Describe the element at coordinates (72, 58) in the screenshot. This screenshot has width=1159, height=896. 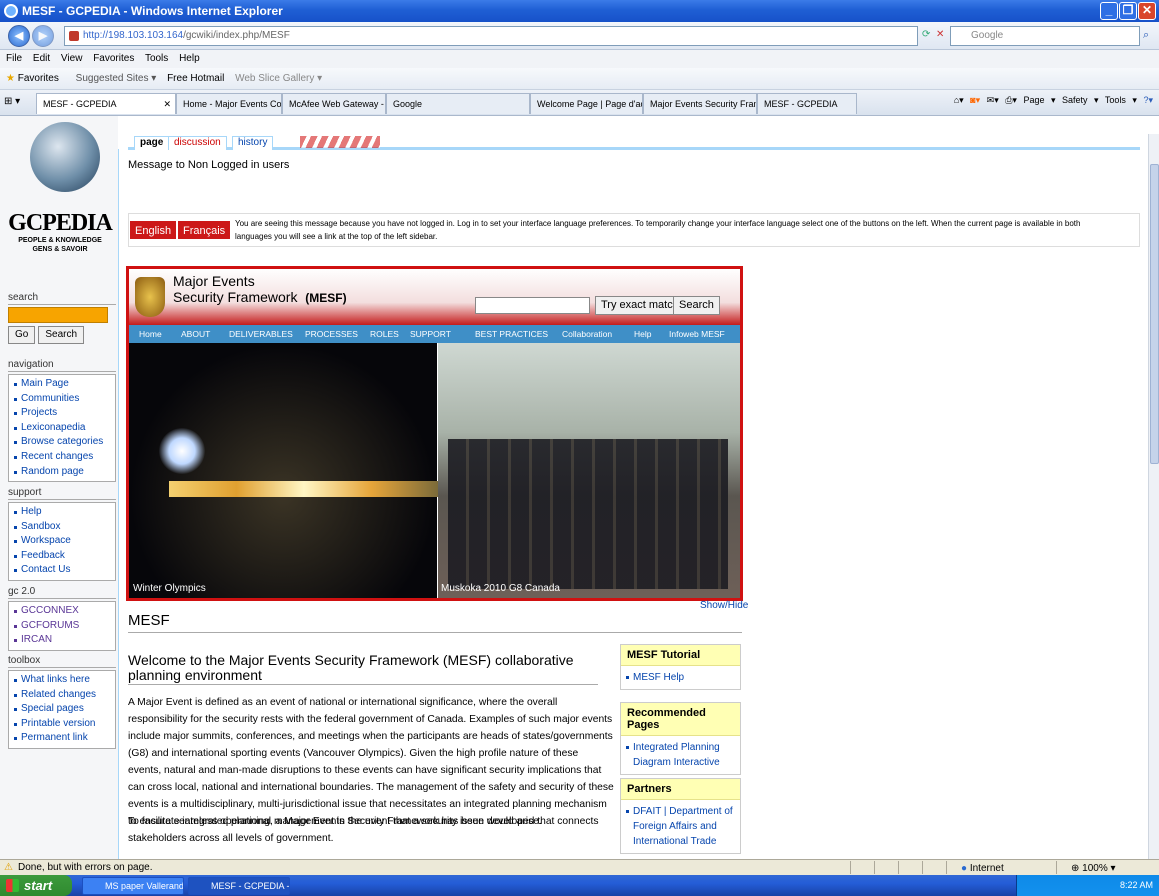
I see `menu-view: View` at that location.